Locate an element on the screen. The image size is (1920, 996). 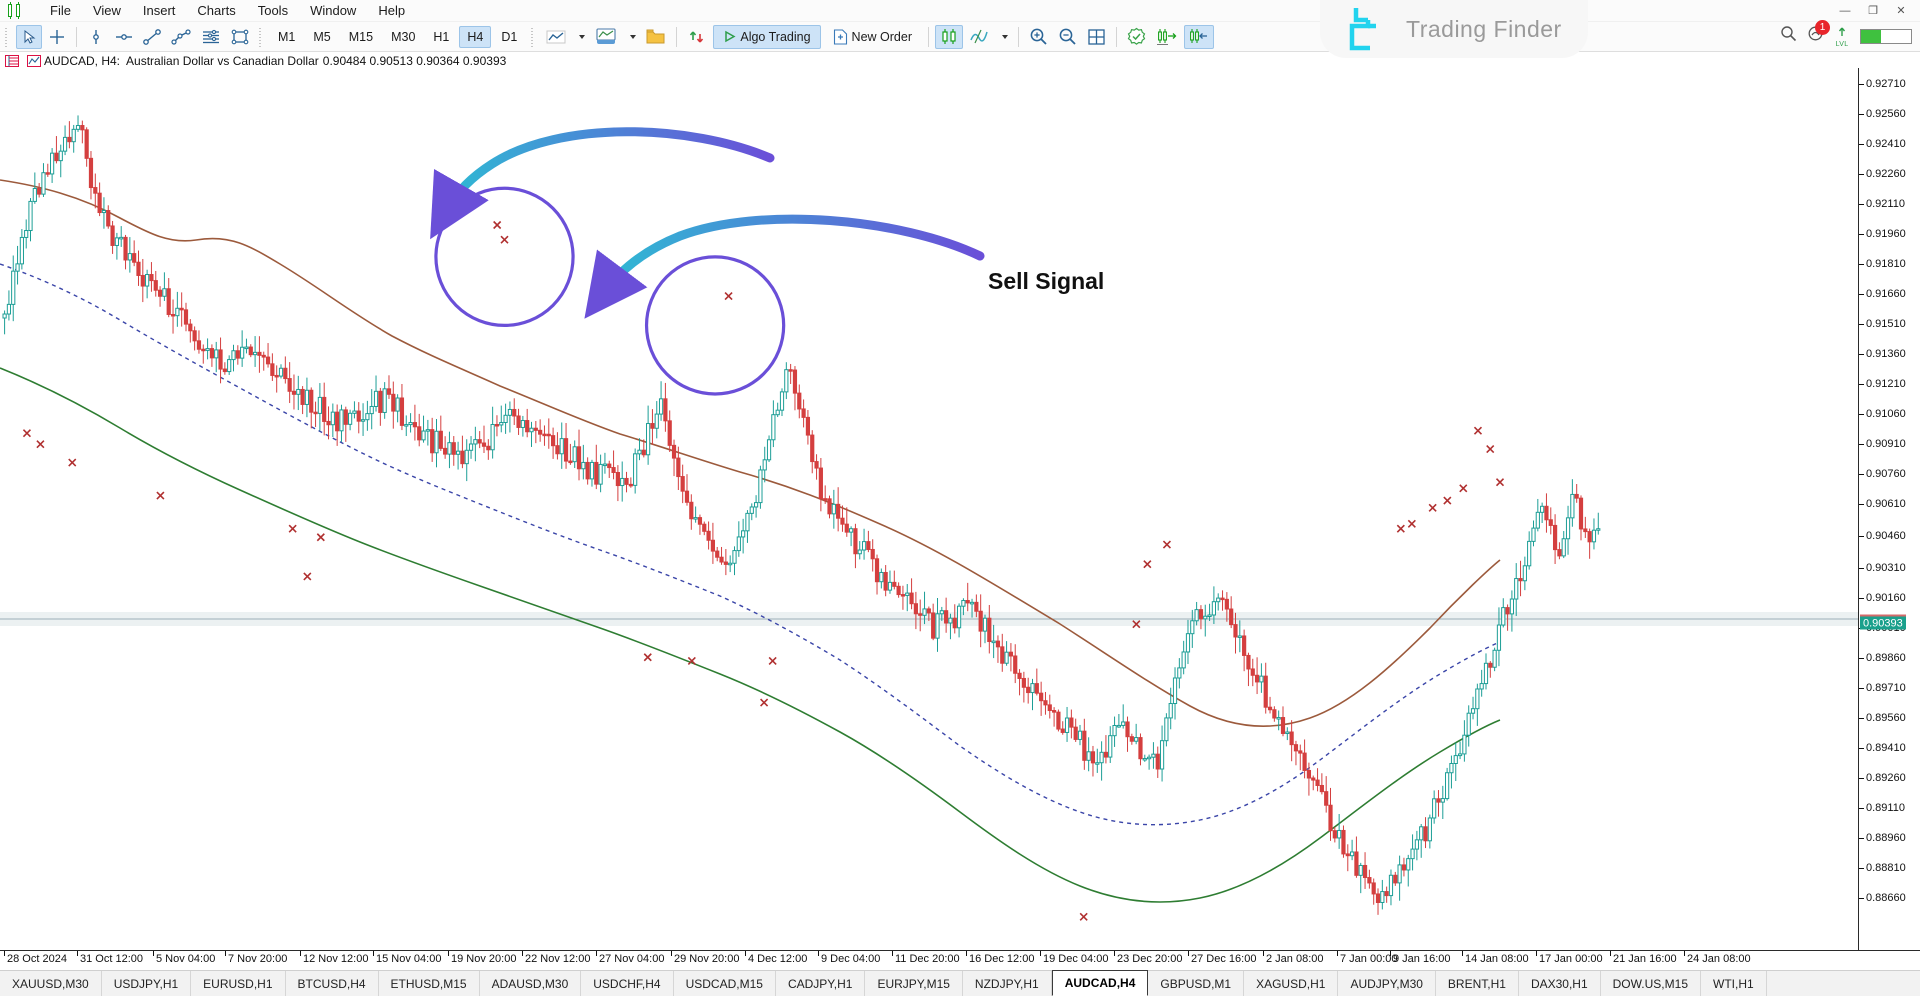
symbol-tab-audjpy: AUDJPY,M30 is located at coordinates (1387, 983).